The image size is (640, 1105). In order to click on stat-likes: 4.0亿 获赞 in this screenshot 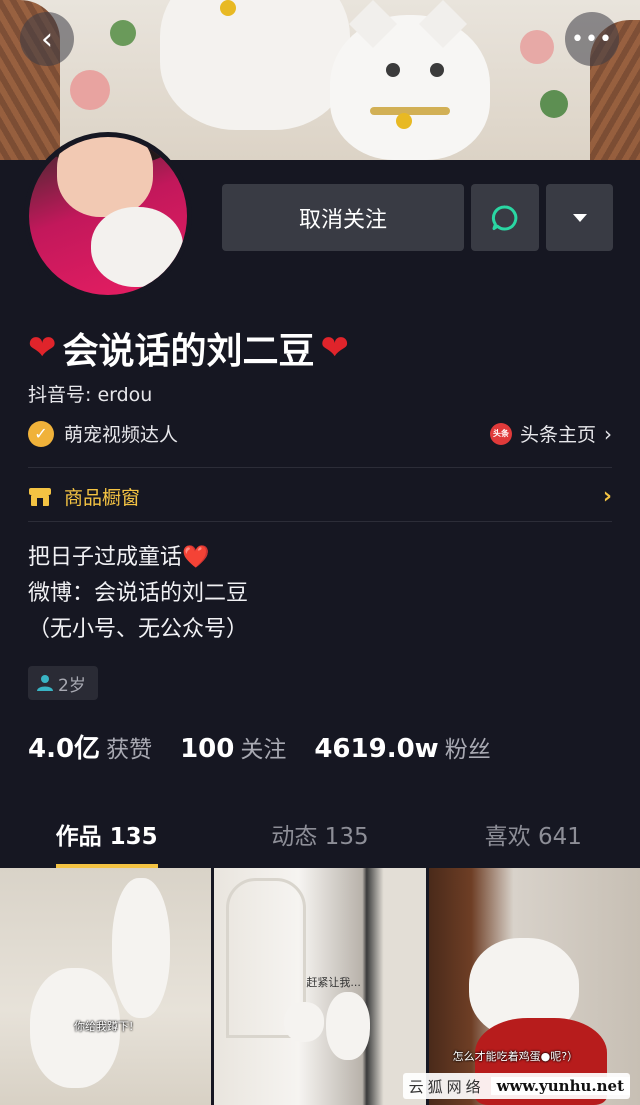, I will do `click(90, 749)`.